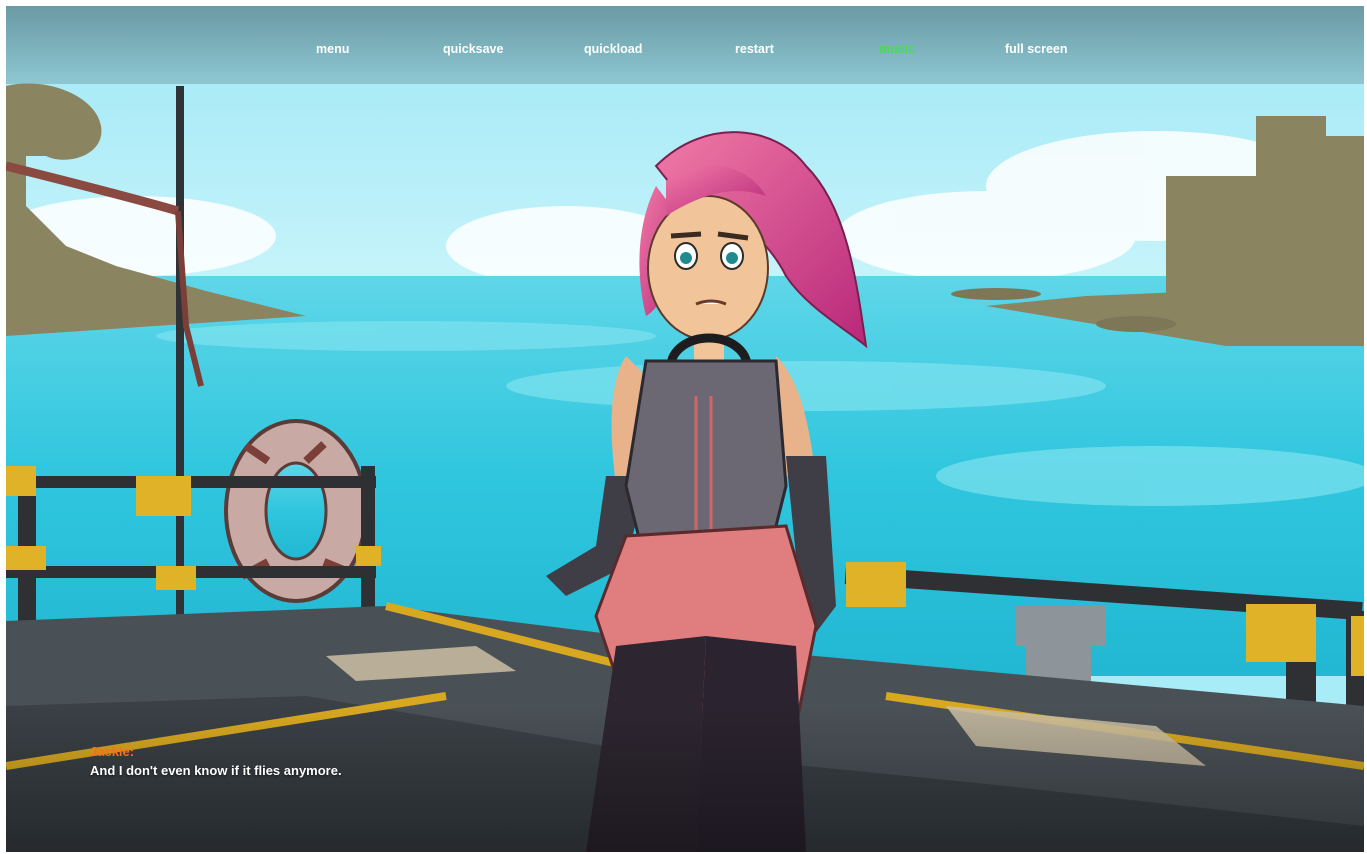  I want to click on menu-button: menu, so click(332, 49).